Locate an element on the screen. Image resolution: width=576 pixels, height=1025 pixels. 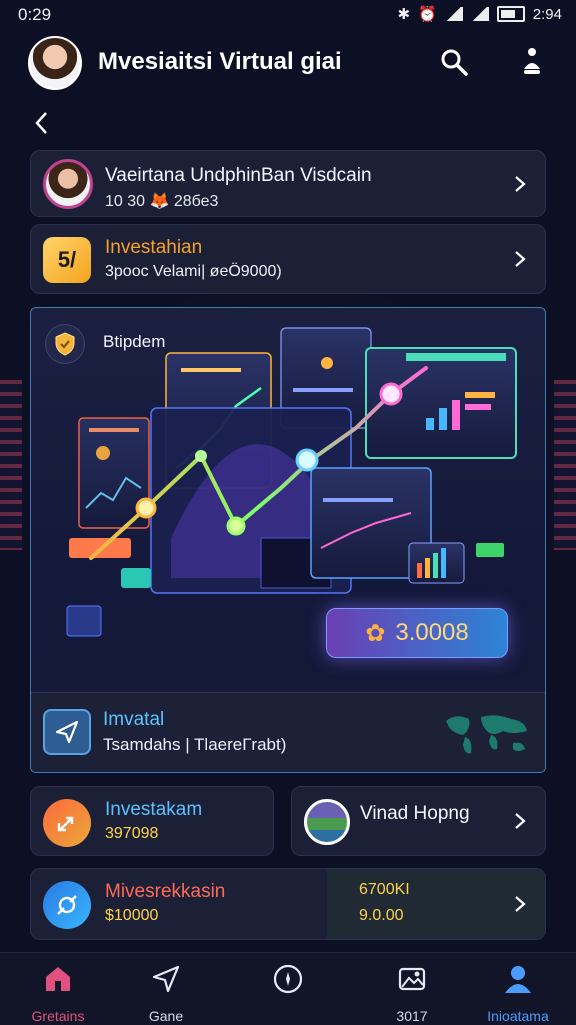
shield-icon-badge is located at coordinates (65, 344).